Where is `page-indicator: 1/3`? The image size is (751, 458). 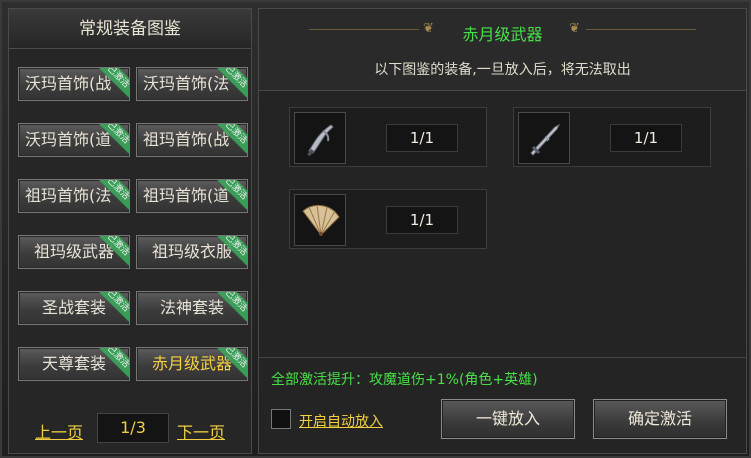 page-indicator: 1/3 is located at coordinates (133, 428).